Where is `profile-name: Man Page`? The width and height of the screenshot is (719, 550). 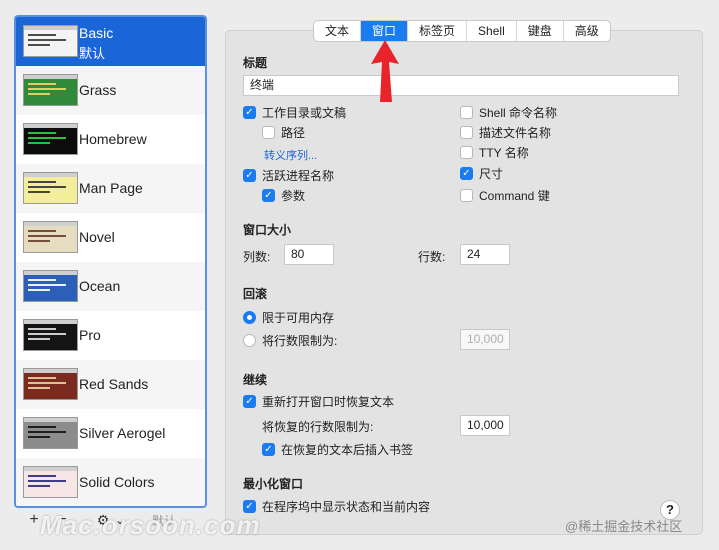
profile-name: Man Page is located at coordinates (111, 188).